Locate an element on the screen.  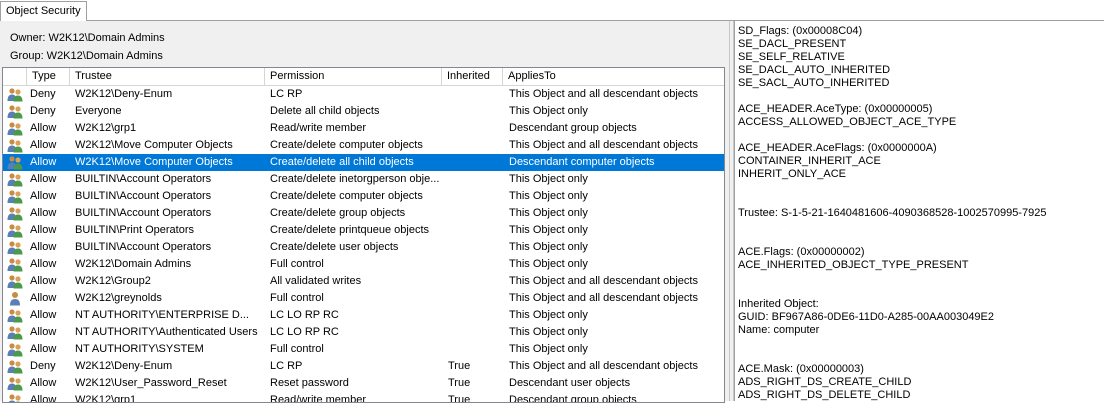
trustee-cell: W2K12\Move Computer Objects is located at coordinates (154, 145).